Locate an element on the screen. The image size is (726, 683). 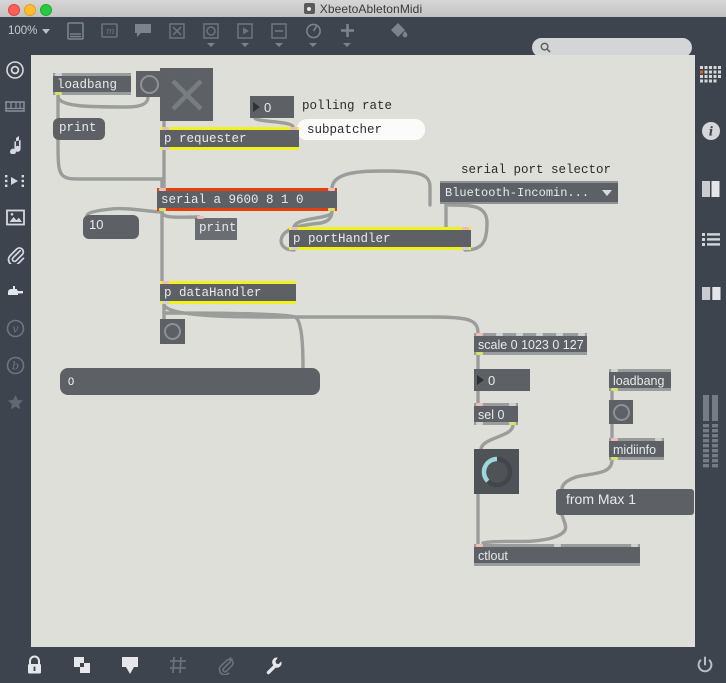
book-icon is located at coordinates (711, 293).